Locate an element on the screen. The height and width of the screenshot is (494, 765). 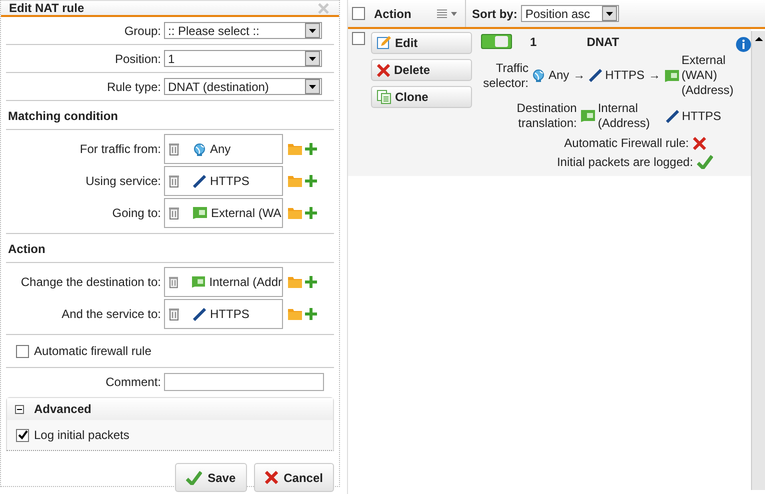
object-field: Any is located at coordinates (223, 149).